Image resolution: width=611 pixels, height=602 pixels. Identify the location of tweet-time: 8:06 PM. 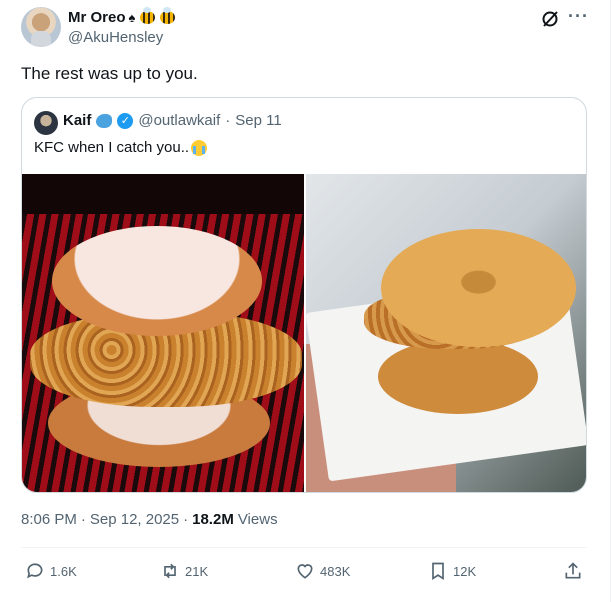
(49, 519).